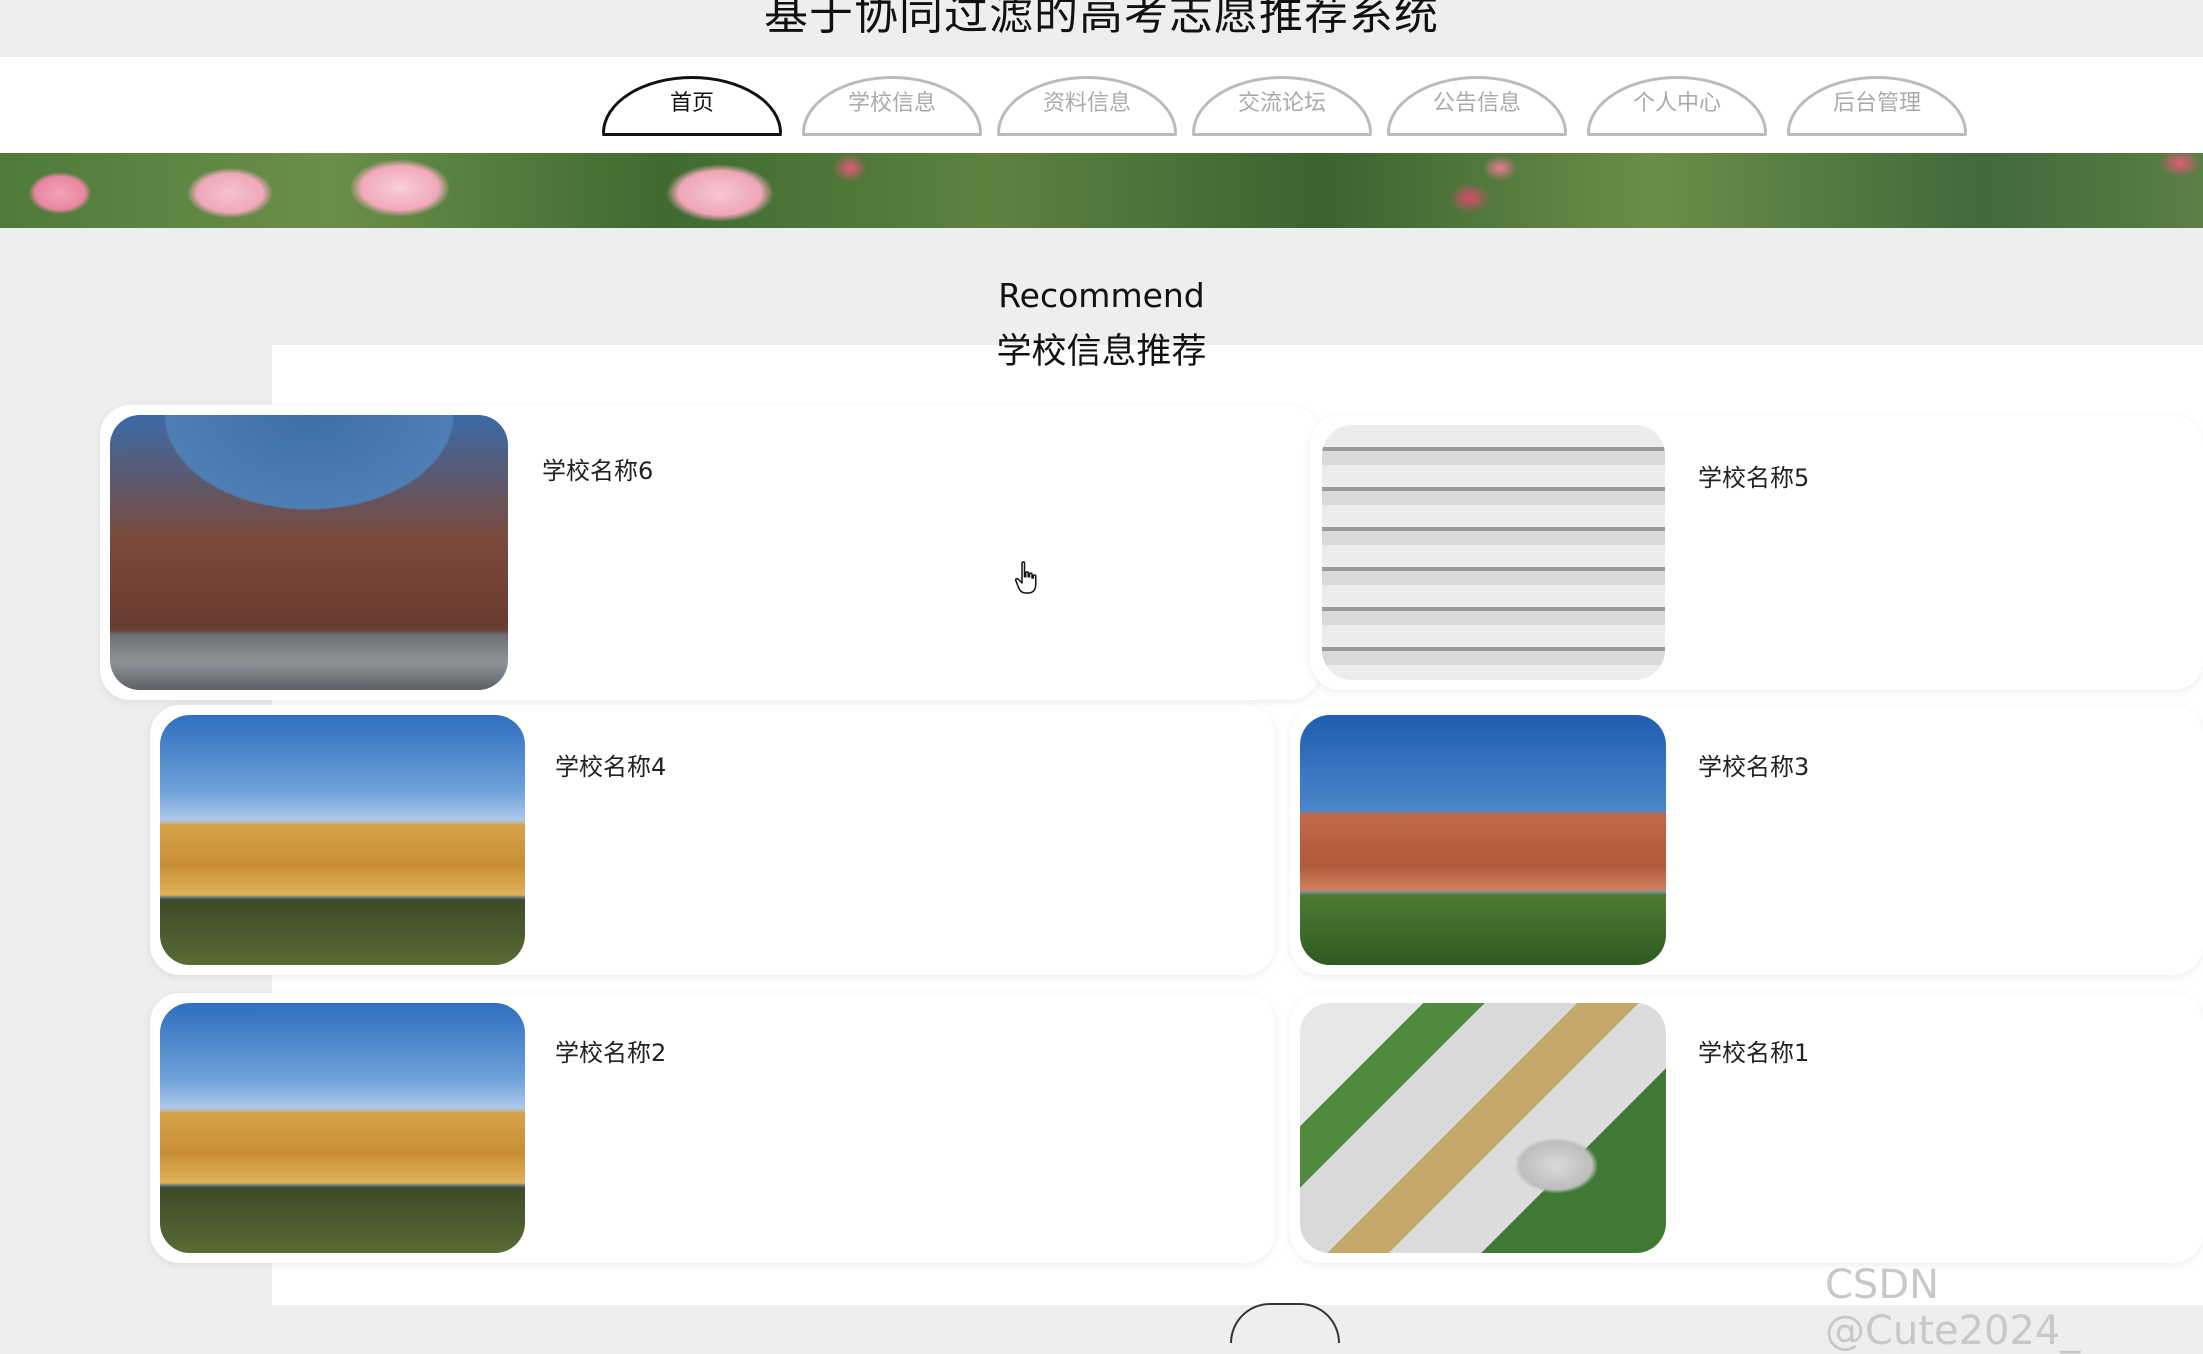 The image size is (2203, 1354). What do you see at coordinates (1101, 352) in the screenshot?
I see `section-heading-cn: 学校信息推荐` at bounding box center [1101, 352].